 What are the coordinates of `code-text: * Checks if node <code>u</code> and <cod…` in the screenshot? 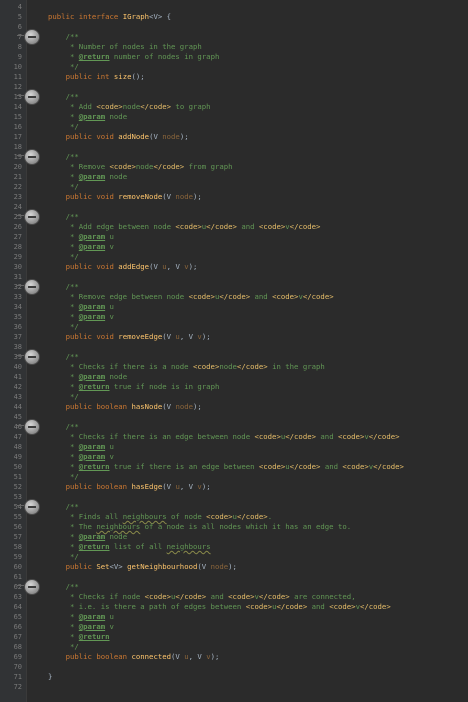 It's located at (202, 597).